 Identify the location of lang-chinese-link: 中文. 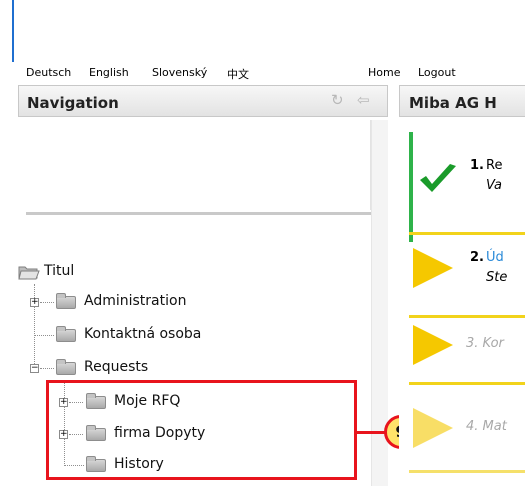
(238, 74).